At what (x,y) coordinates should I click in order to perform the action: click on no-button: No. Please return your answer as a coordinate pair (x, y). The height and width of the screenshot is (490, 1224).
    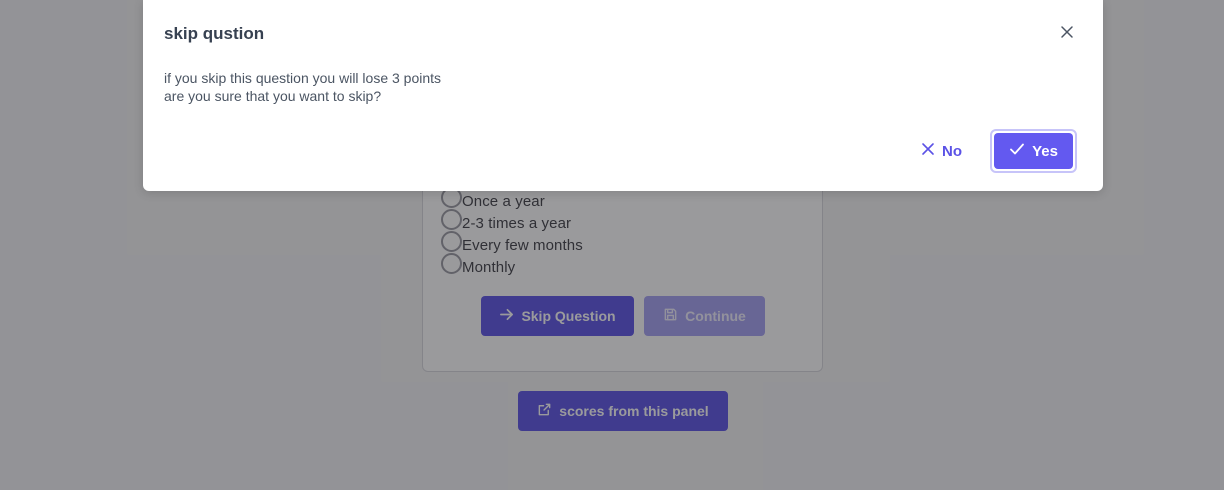
    Looking at the image, I should click on (947, 151).